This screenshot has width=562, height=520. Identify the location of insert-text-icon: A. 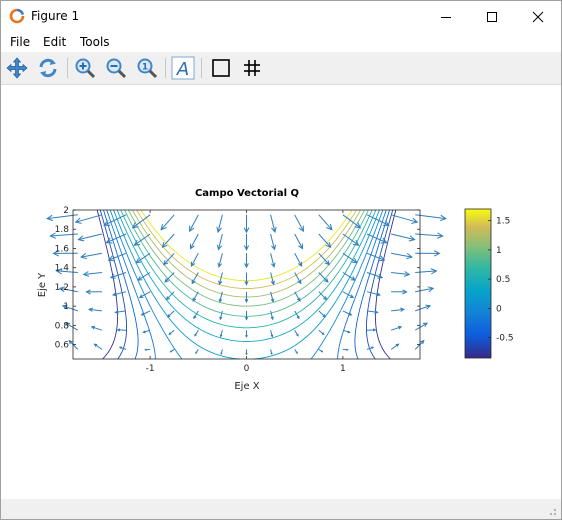
(183, 68).